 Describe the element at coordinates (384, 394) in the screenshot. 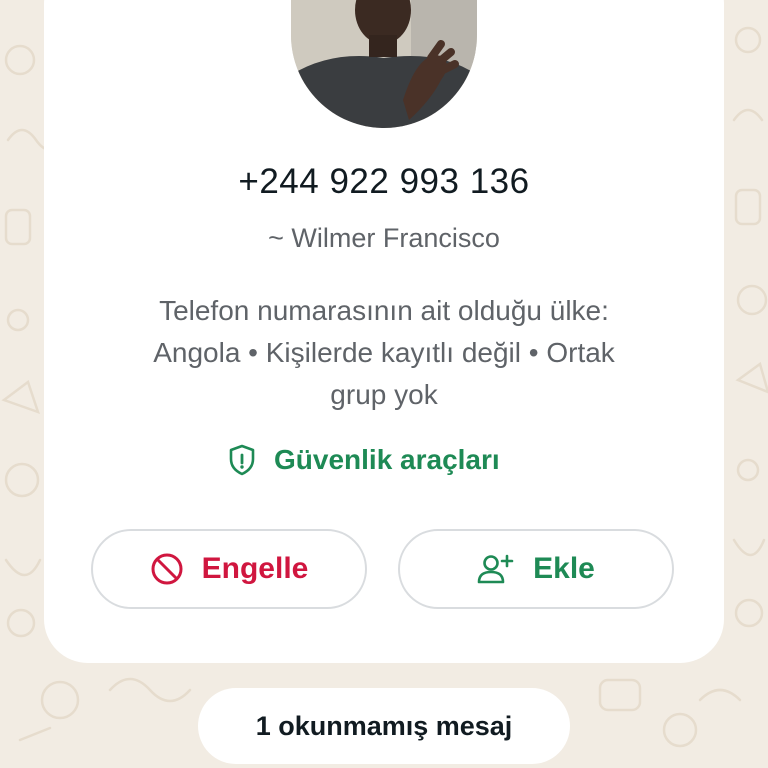

I see `contact-details-line: grup yok` at that location.